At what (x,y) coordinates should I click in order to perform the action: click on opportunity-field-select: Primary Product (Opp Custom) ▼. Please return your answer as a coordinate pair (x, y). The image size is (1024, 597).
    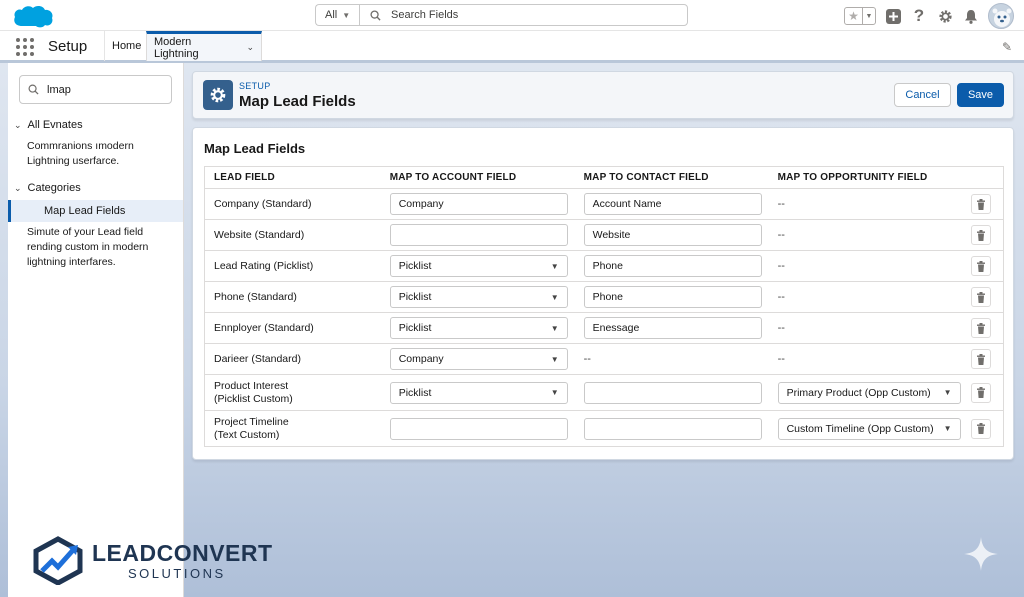
    Looking at the image, I should click on (869, 392).